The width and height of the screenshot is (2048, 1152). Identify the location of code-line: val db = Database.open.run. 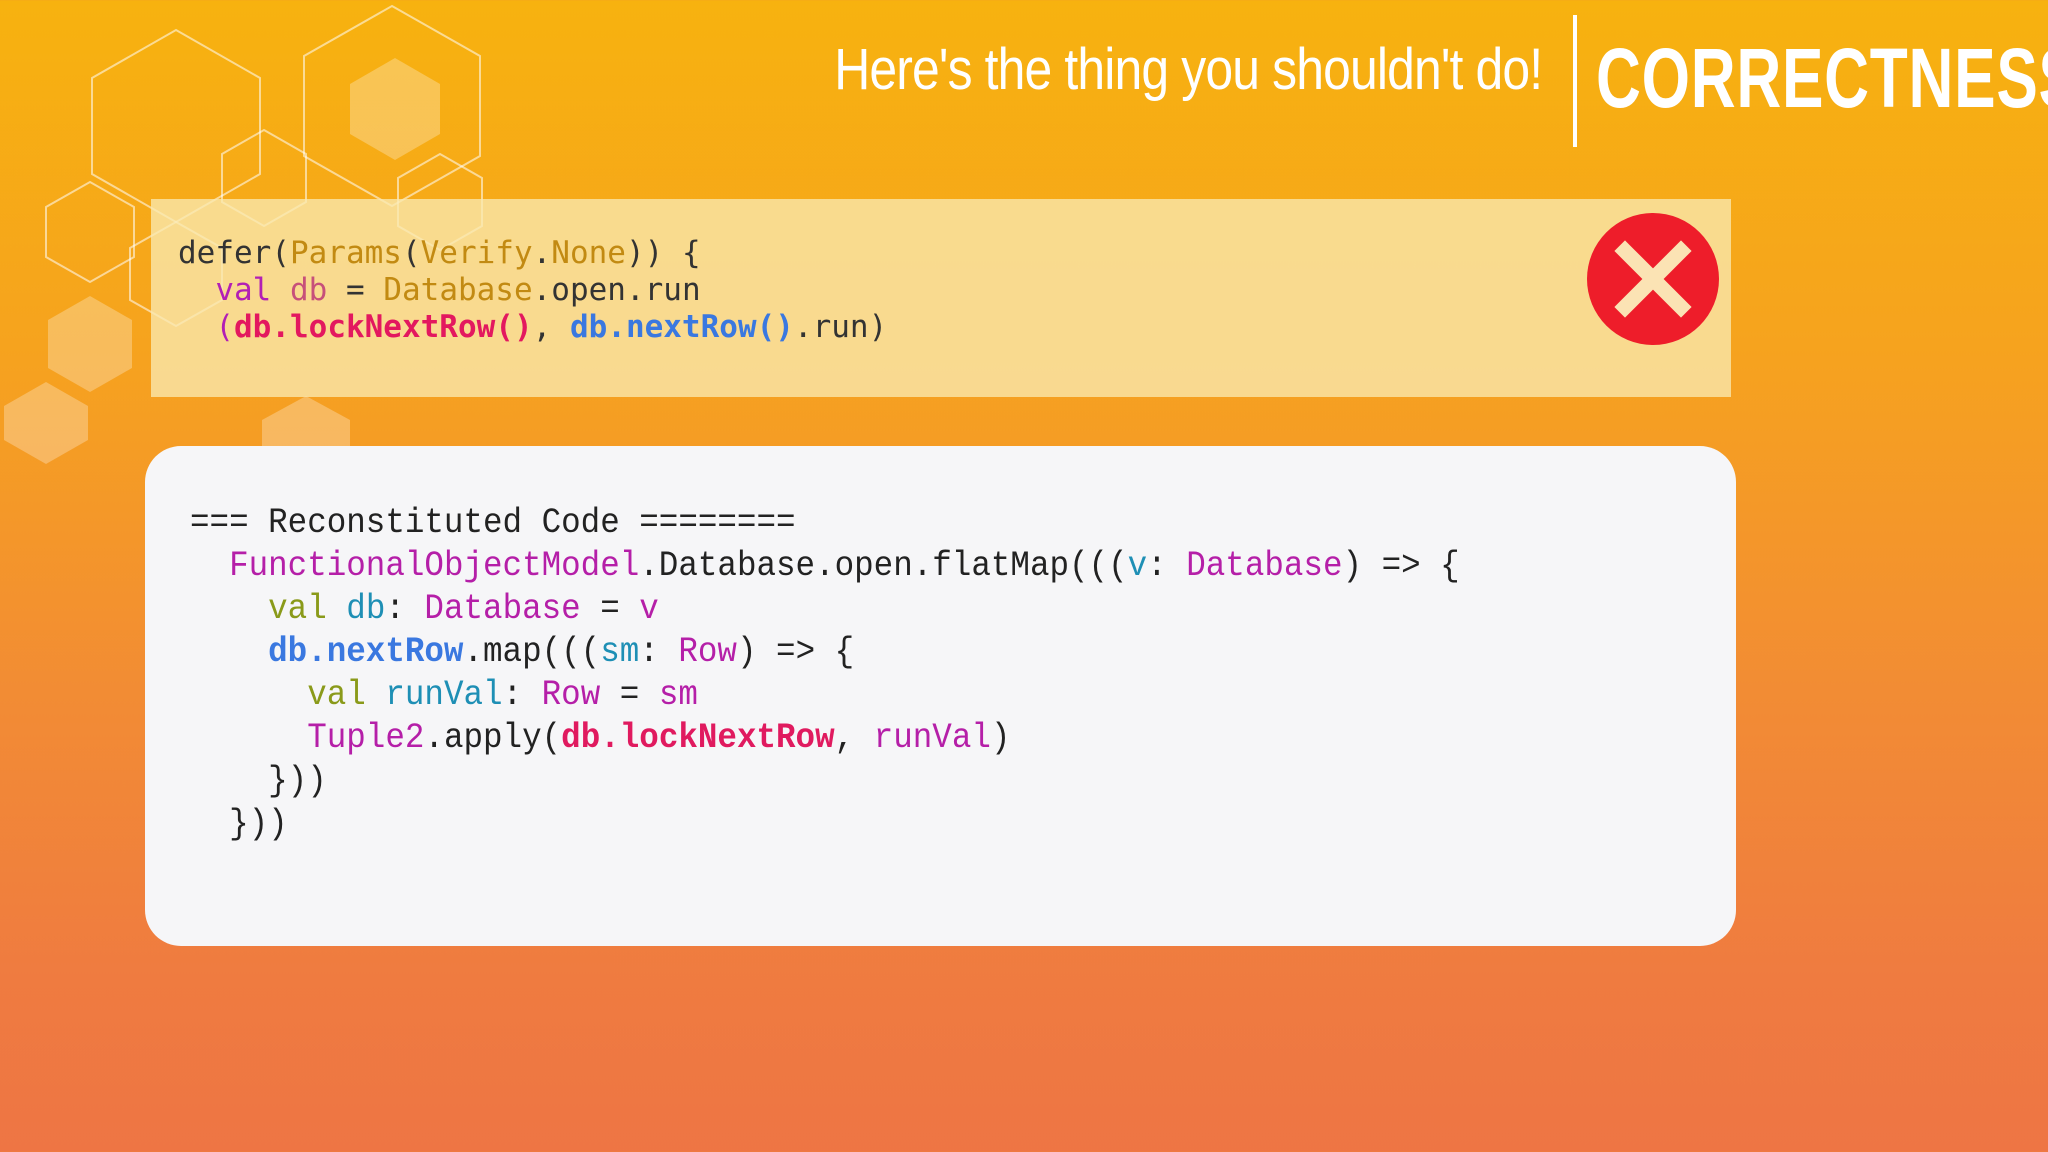
(532, 290).